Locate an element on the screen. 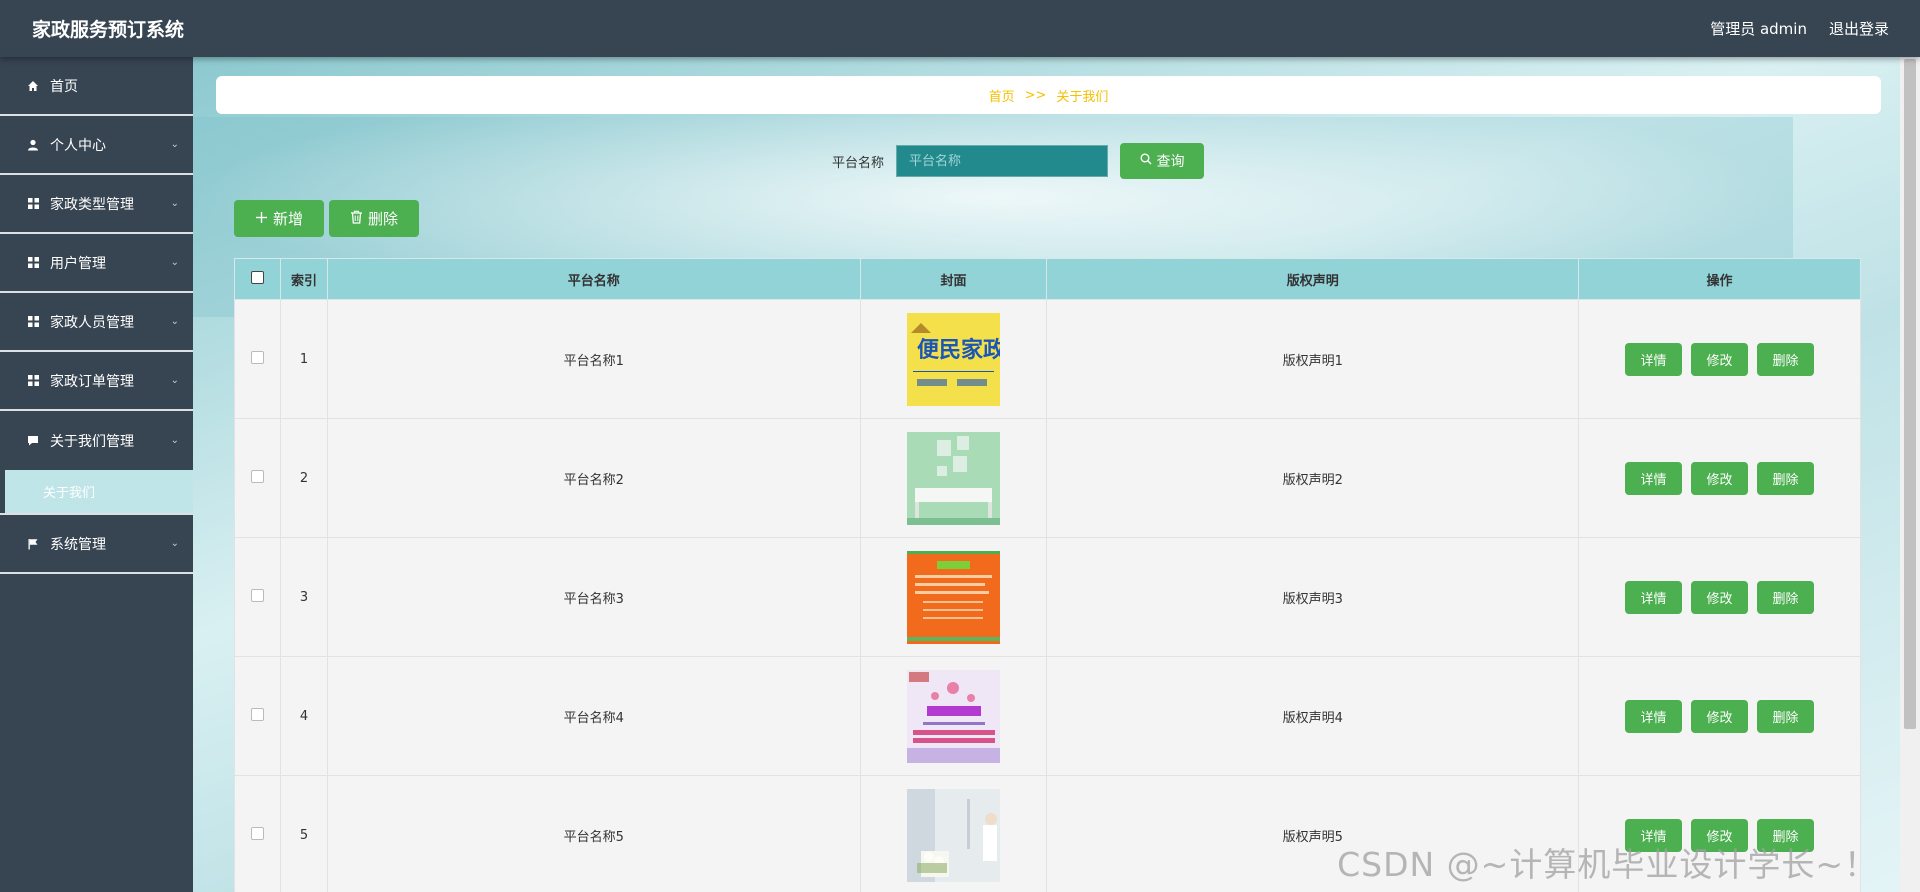  row-index: 4 is located at coordinates (303, 716).